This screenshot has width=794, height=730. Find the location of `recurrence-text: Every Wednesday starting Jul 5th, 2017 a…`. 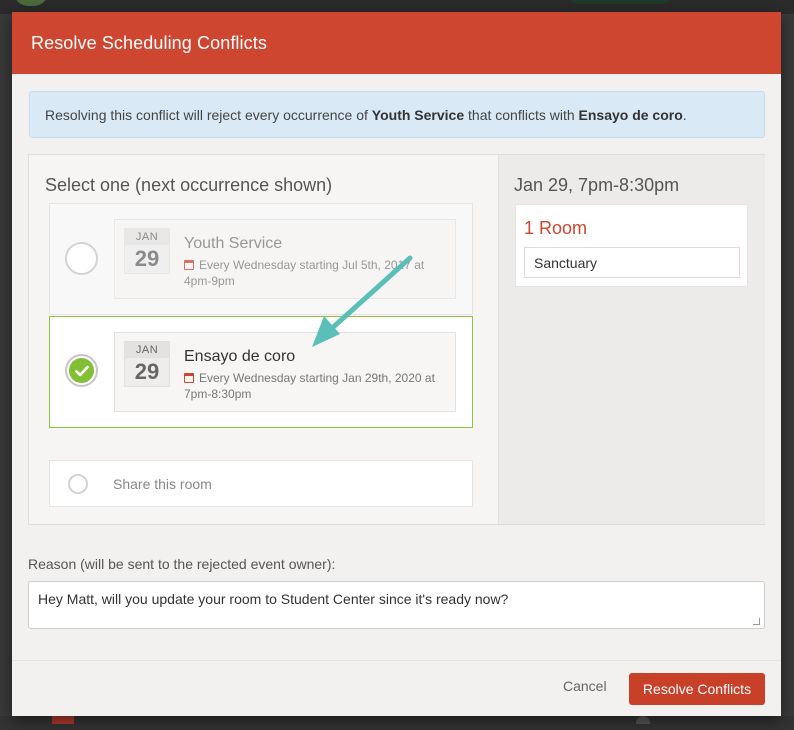

recurrence-text: Every Wednesday starting Jul 5th, 2017 a… is located at coordinates (304, 273).